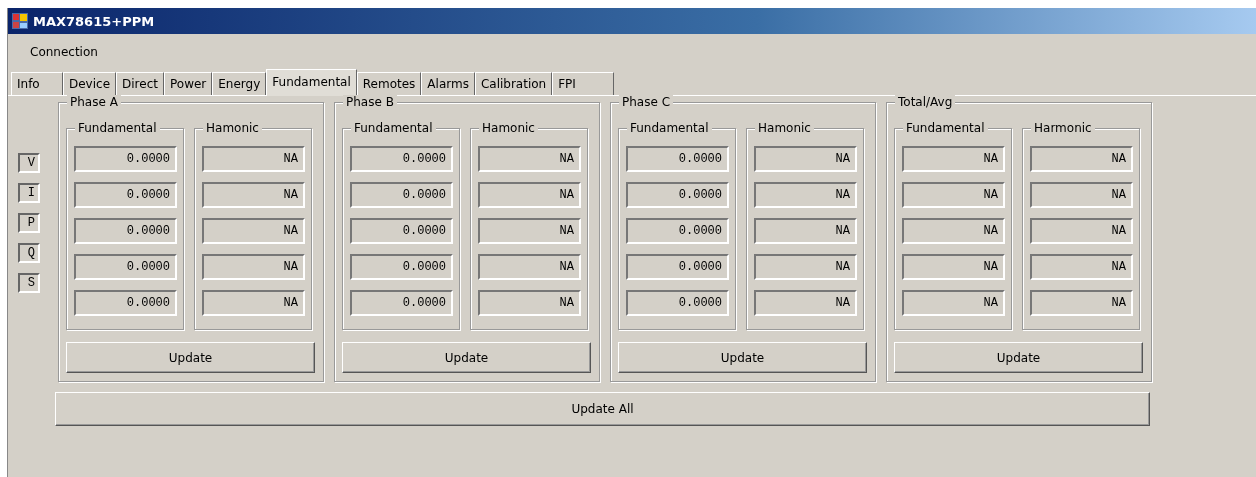 The image size is (1256, 477). Describe the element at coordinates (29, 223) in the screenshot. I see `row-label: P` at that location.